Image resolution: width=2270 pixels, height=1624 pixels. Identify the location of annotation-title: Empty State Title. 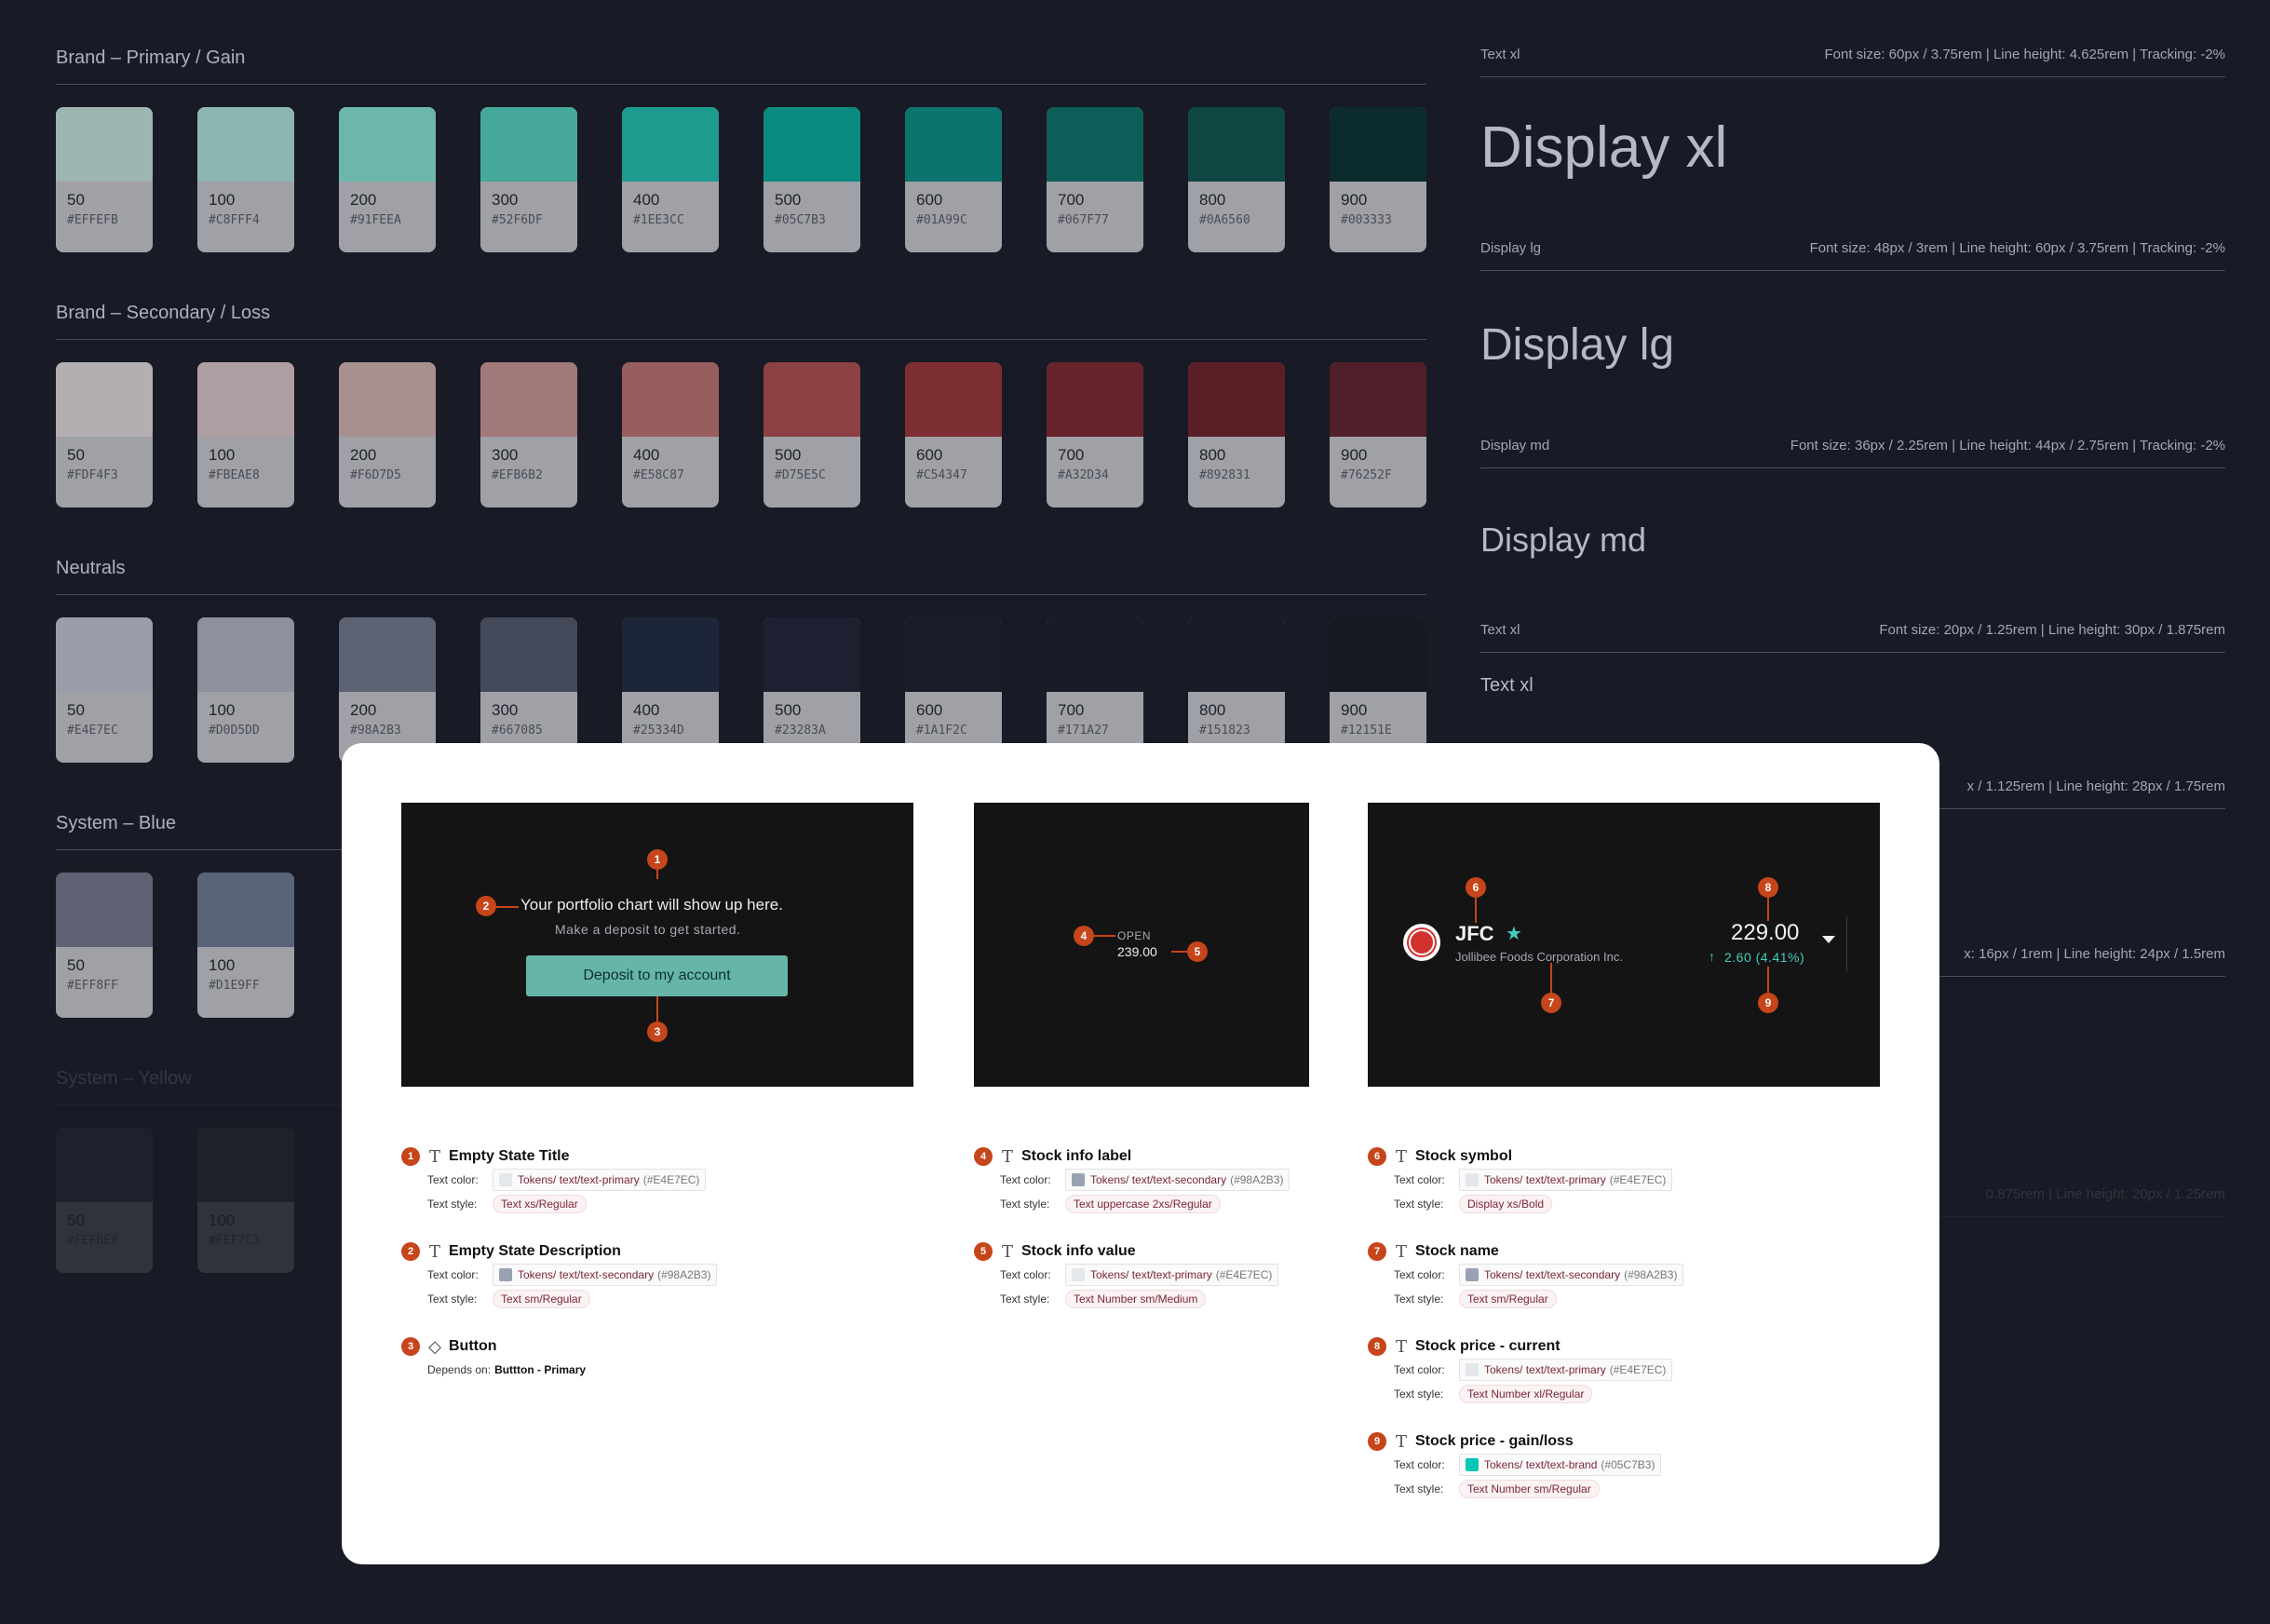
(509, 1156).